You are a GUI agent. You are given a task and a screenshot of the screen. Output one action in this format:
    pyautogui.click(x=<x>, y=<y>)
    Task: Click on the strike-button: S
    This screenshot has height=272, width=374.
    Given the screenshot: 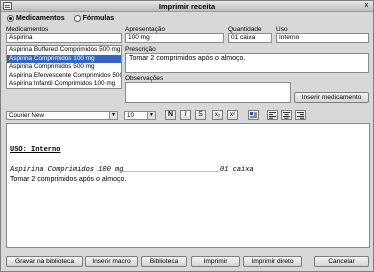 What is the action you would take?
    pyautogui.click(x=200, y=115)
    